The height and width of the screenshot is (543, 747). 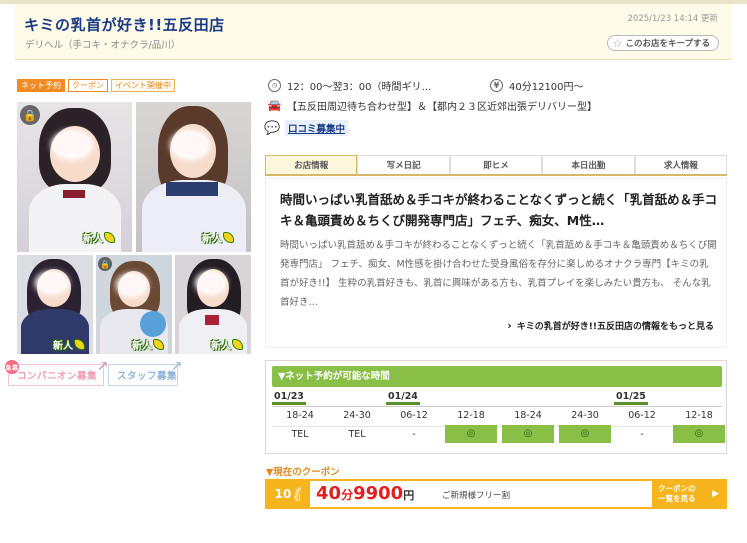 I want to click on coupon-price: 40分9900円, so click(x=365, y=493).